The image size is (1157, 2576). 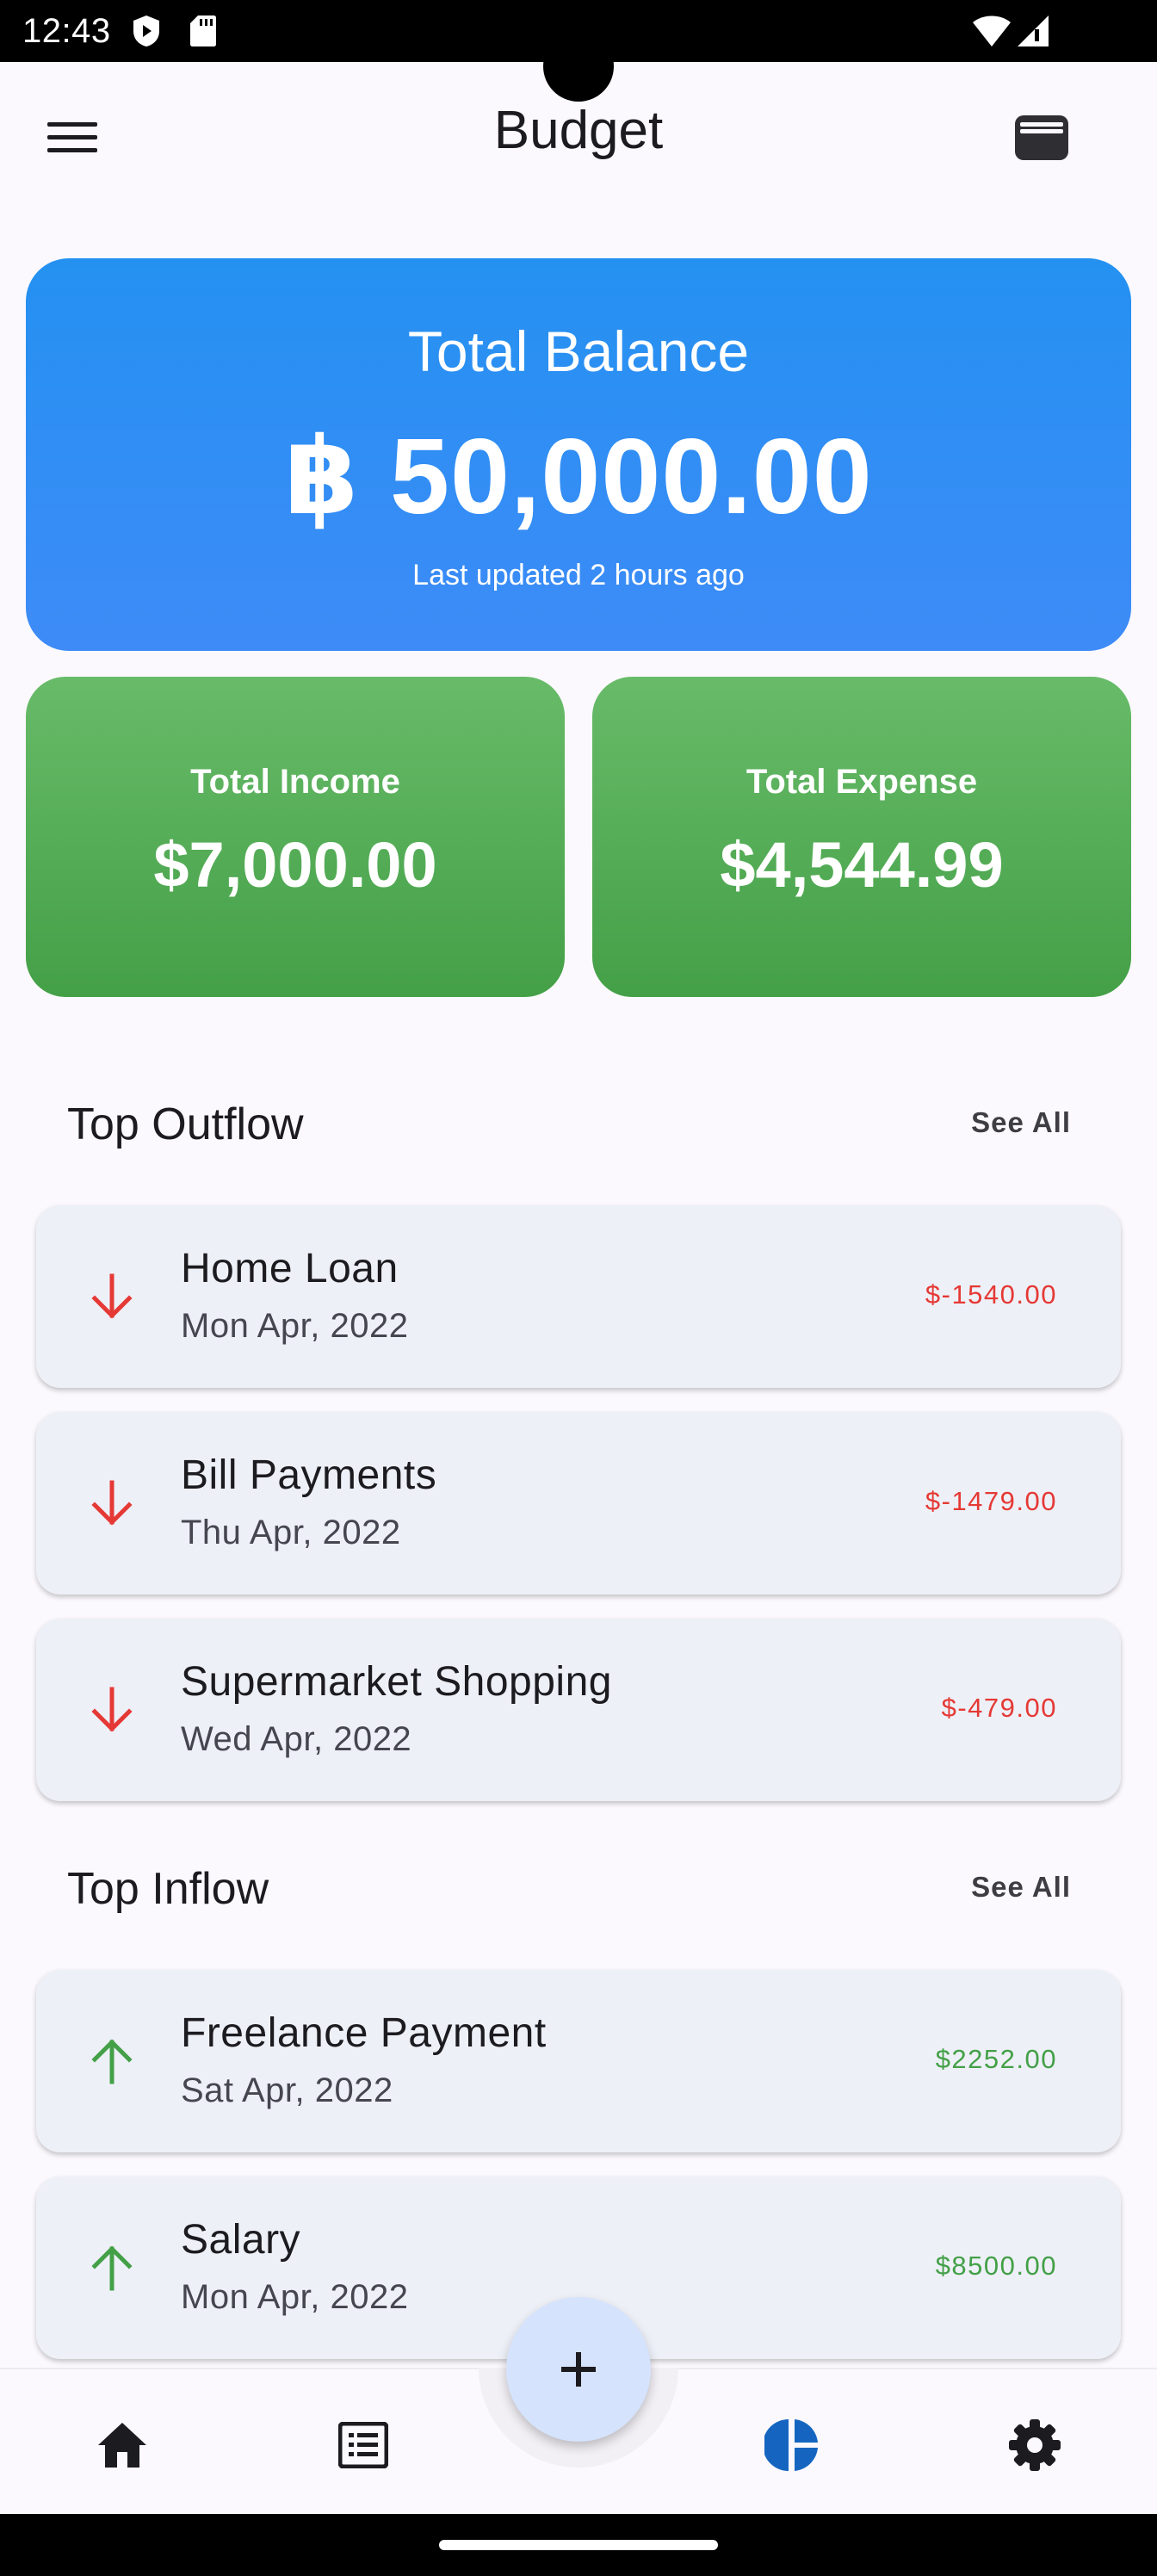 What do you see at coordinates (295, 865) in the screenshot?
I see `total-income-value: $7,000.00` at bounding box center [295, 865].